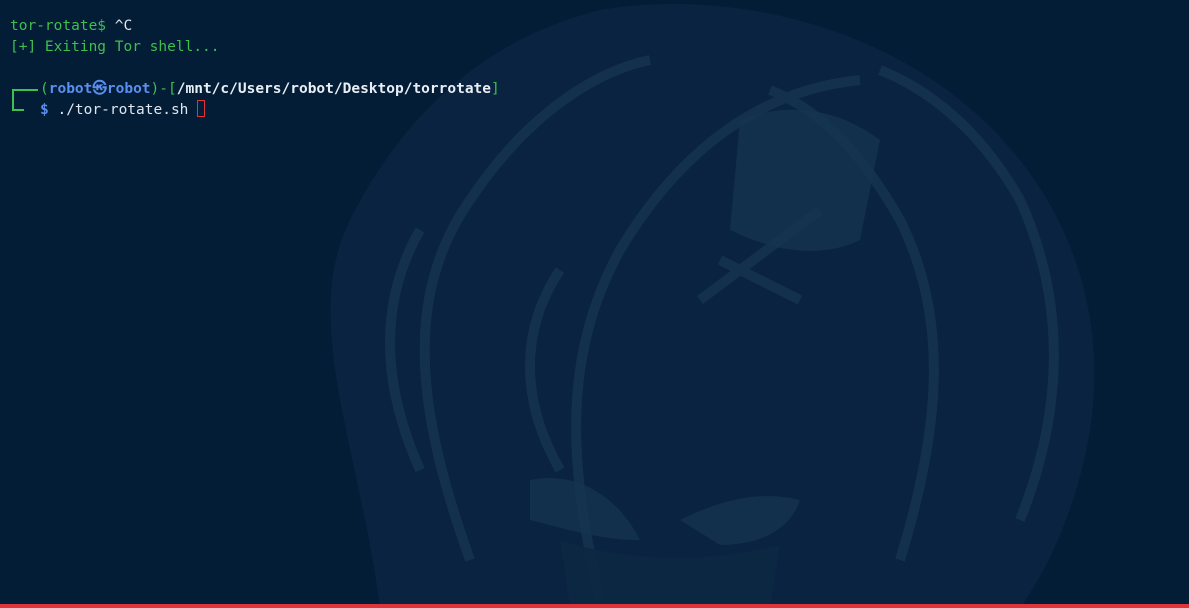  Describe the element at coordinates (44, 110) in the screenshot. I see `prompt-dollar: $` at that location.